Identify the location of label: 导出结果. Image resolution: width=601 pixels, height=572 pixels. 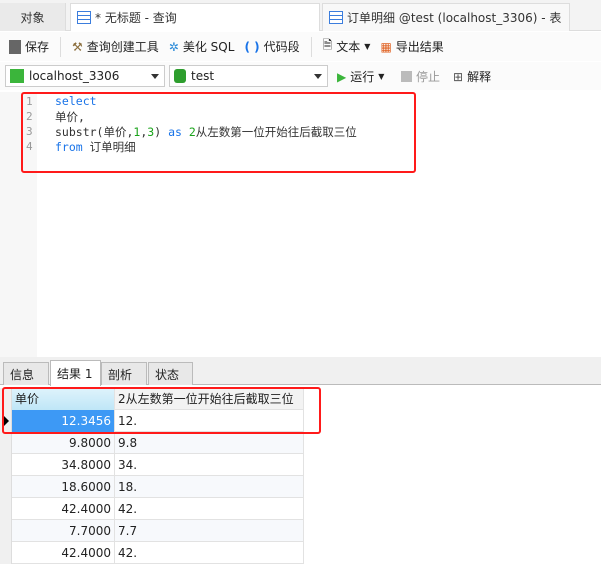
(419, 47).